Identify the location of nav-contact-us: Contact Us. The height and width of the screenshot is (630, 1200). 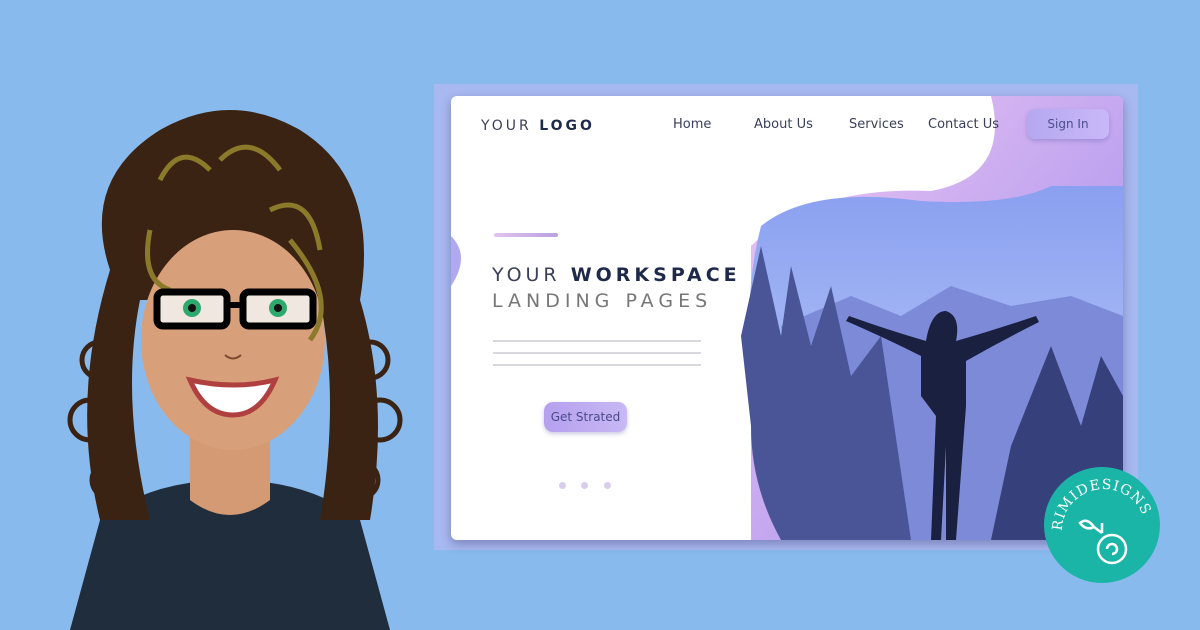
(963, 124).